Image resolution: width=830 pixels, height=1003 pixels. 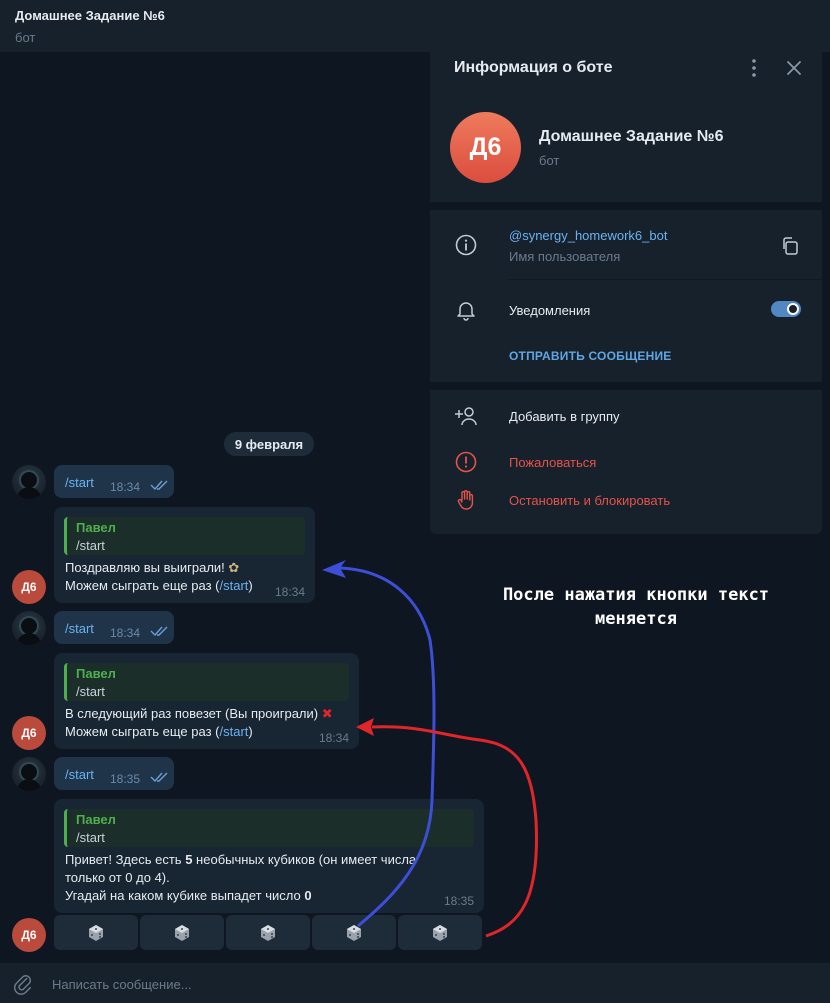 What do you see at coordinates (145, 567) in the screenshot?
I see `message-text: Поздравляю вы выиграли!` at bounding box center [145, 567].